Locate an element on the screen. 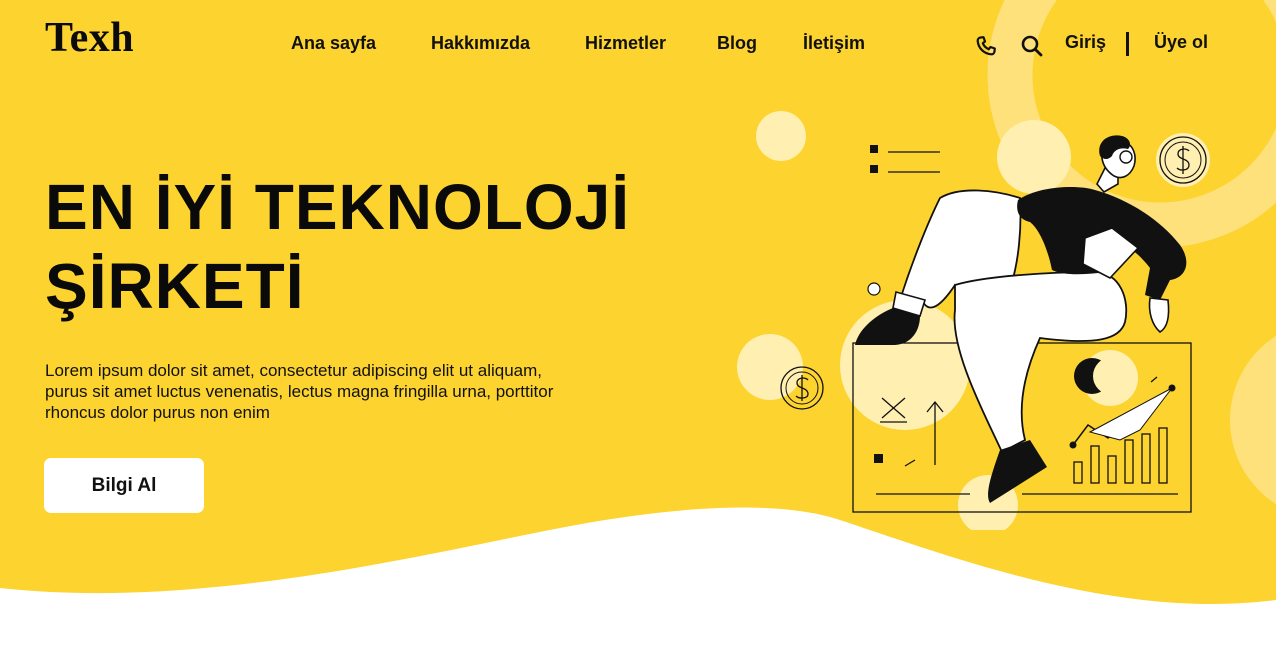 The height and width of the screenshot is (652, 1276). nav-item-services: Hizmetler is located at coordinates (625, 43).